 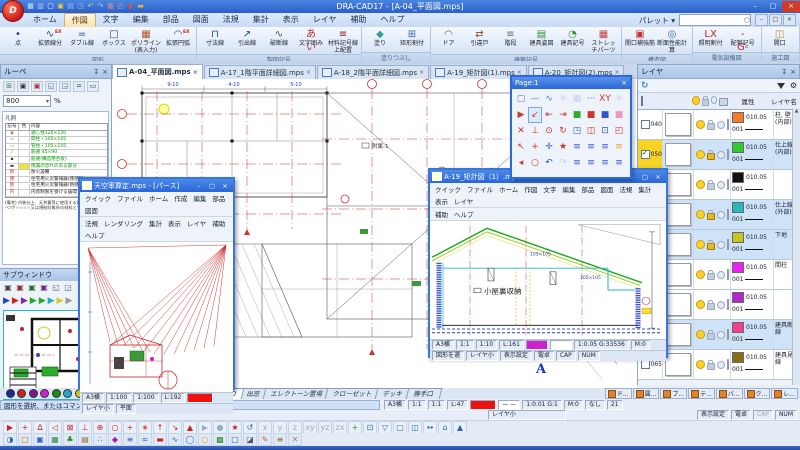 I want to click on window-control-button: ×, so click(x=791, y=6).